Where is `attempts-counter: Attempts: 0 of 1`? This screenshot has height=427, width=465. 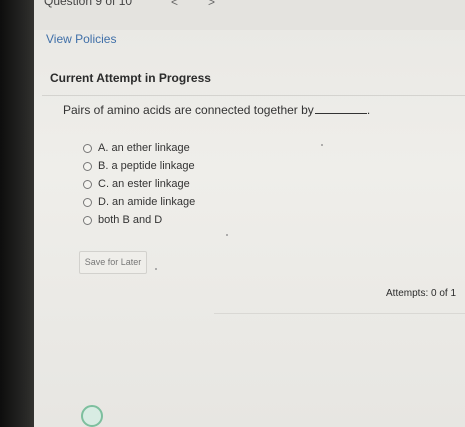 attempts-counter: Attempts: 0 of 1 is located at coordinates (421, 293).